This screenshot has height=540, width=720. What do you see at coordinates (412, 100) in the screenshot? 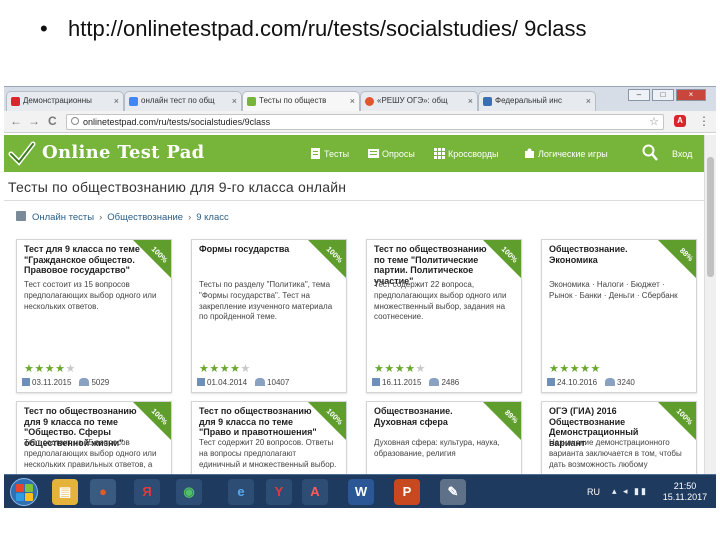
I see `tab-label: «РЕШУ ОГЭ»: общ` at bounding box center [412, 100].